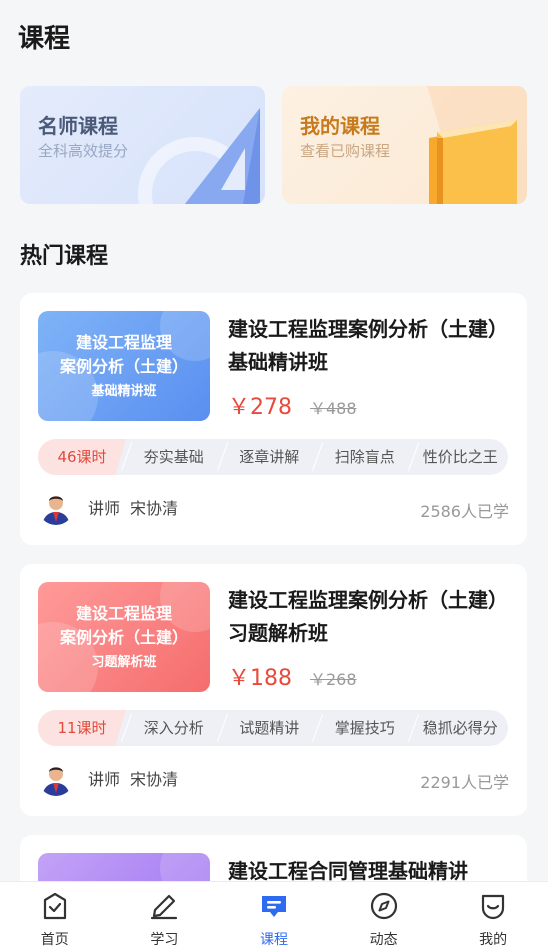  Describe the element at coordinates (477, 145) in the screenshot. I see `book-icon` at that location.